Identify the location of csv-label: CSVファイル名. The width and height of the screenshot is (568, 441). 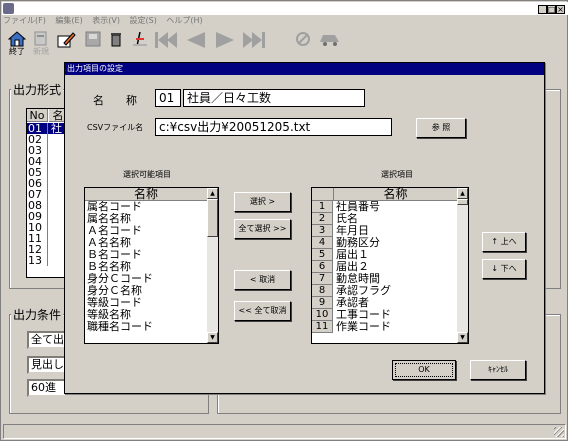
(115, 127).